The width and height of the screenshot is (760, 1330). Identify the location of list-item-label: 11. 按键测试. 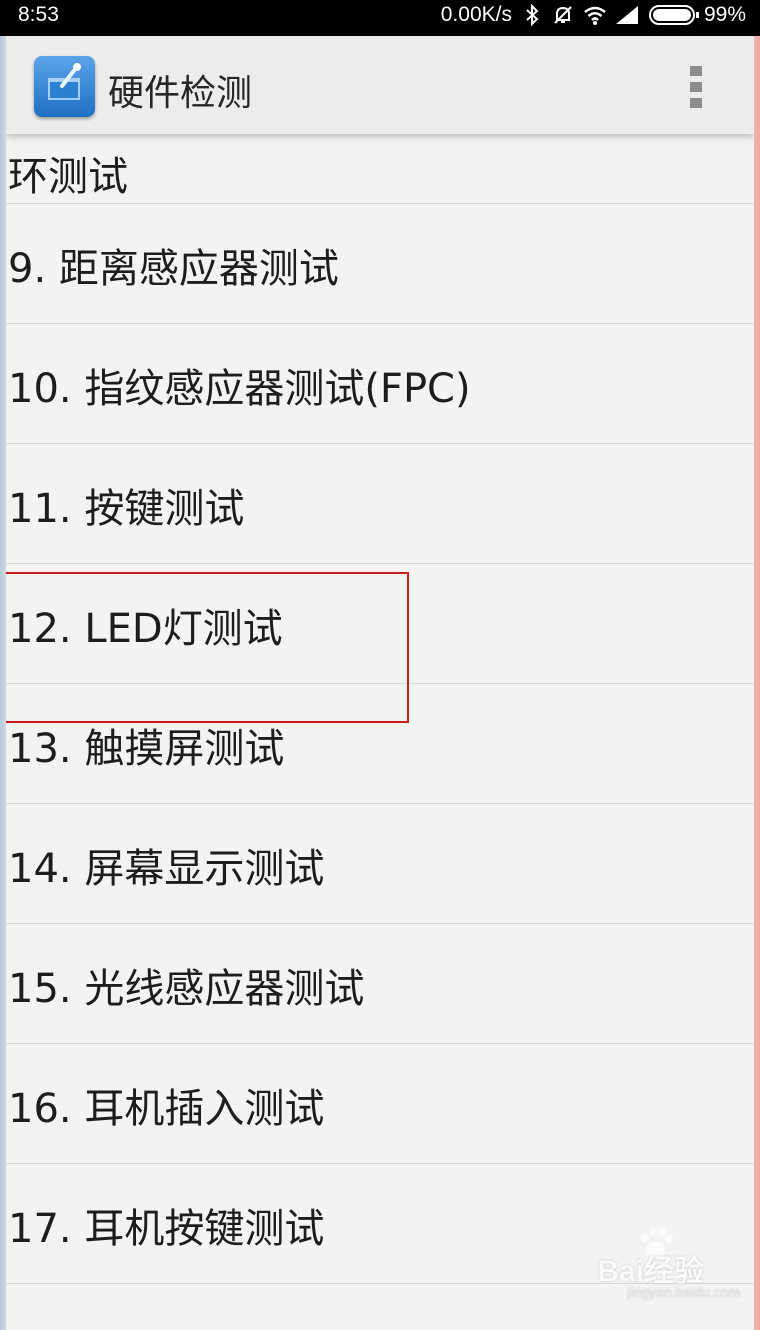
(126, 509).